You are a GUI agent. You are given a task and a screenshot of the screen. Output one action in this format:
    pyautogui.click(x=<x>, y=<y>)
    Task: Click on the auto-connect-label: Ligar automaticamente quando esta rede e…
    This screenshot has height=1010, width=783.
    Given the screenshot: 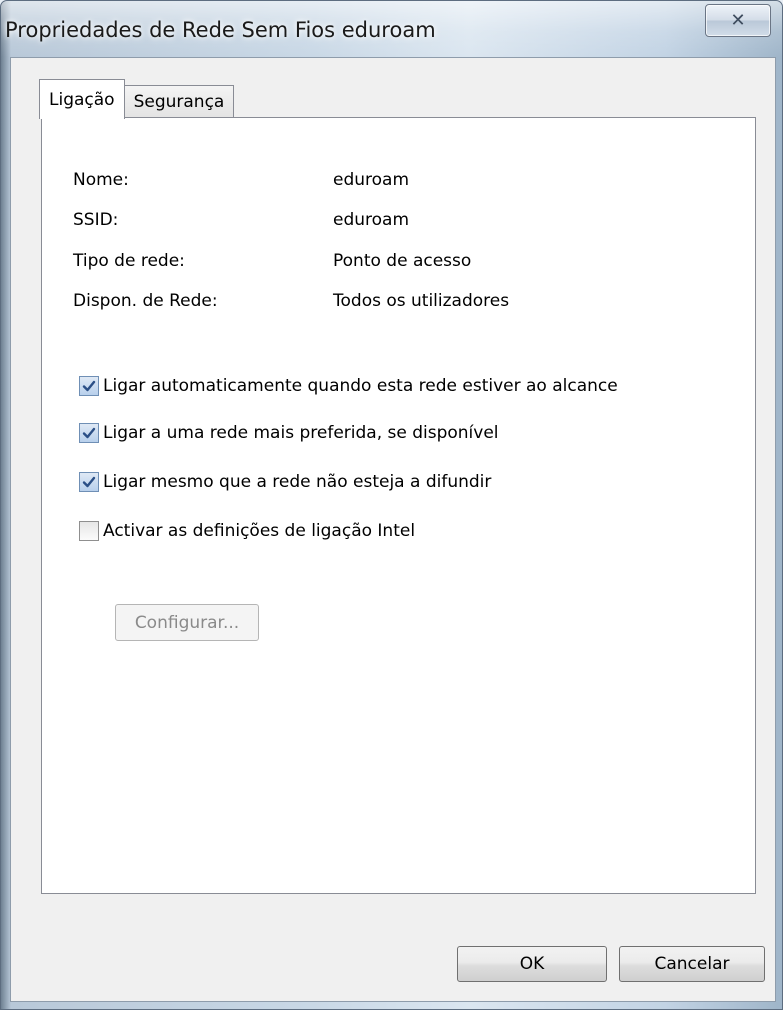 What is the action you would take?
    pyautogui.click(x=360, y=386)
    